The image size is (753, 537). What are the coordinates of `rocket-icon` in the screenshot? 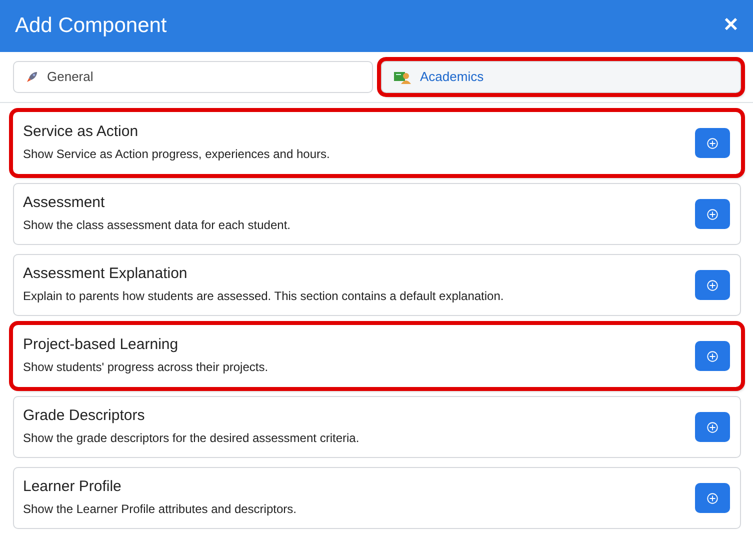 It's located at (32, 77).